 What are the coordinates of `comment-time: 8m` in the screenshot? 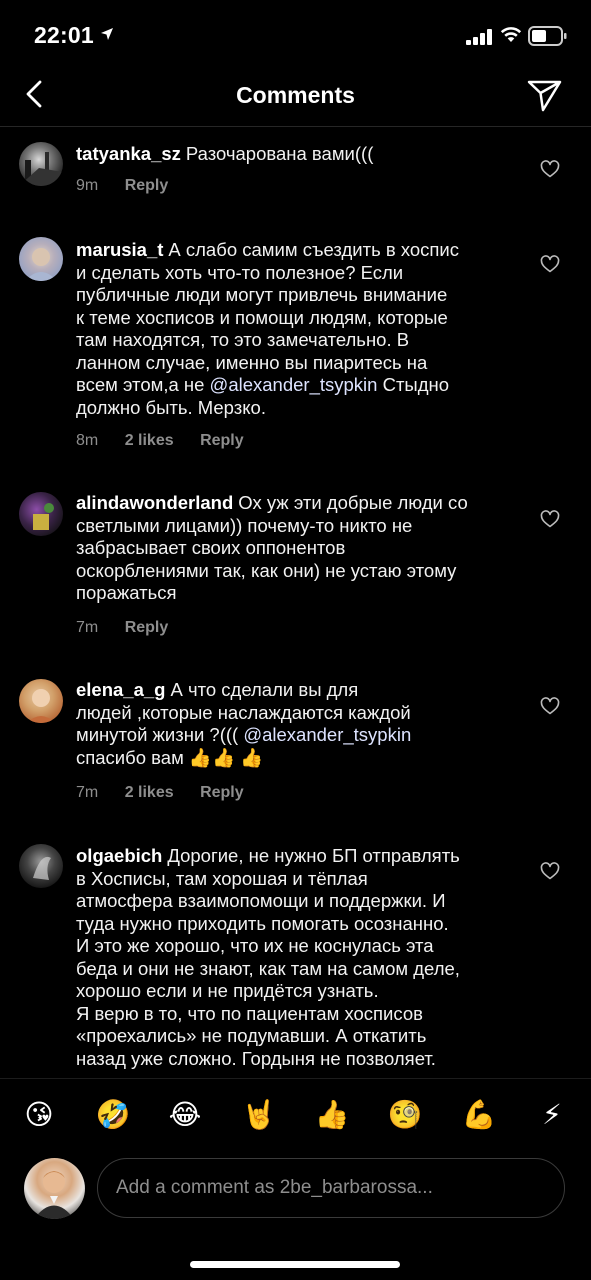 It's located at (87, 440).